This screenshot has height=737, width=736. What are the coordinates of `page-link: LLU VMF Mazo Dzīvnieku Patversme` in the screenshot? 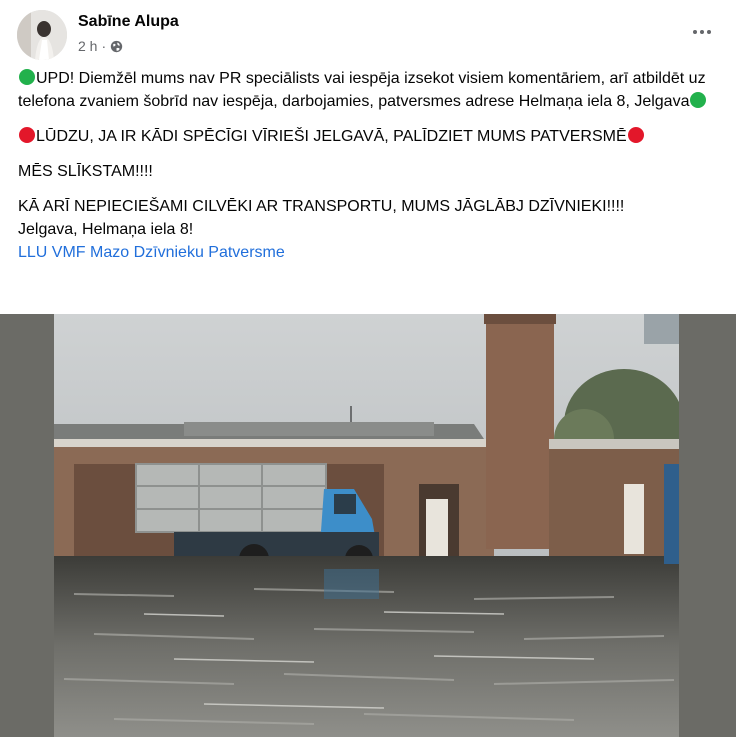 It's located at (151, 252).